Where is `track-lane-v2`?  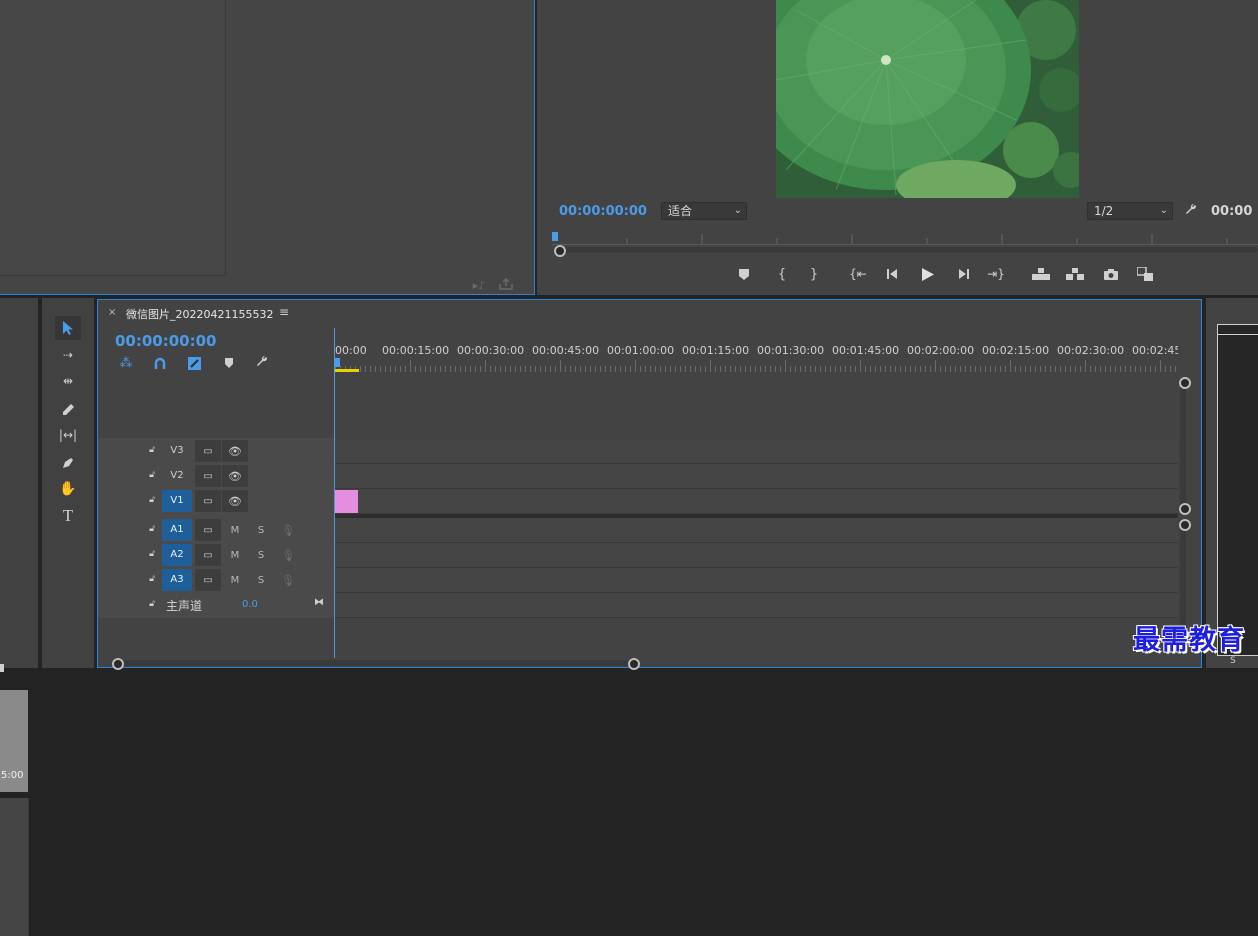 track-lane-v2 is located at coordinates (756, 476).